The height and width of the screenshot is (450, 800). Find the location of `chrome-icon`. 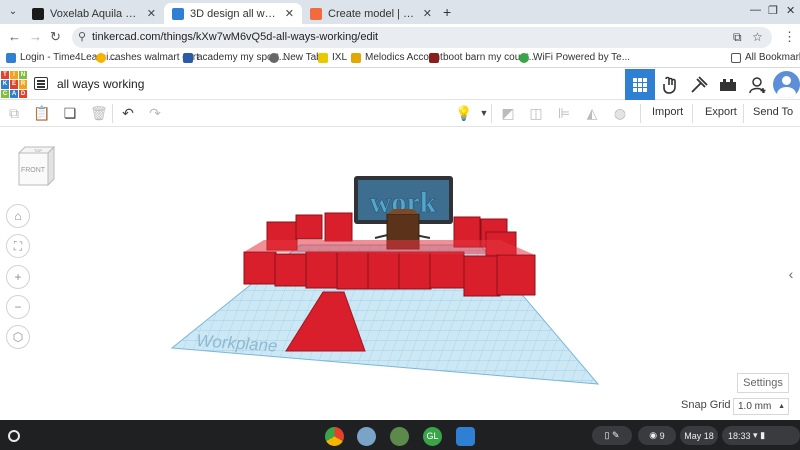

chrome-icon is located at coordinates (334, 436).